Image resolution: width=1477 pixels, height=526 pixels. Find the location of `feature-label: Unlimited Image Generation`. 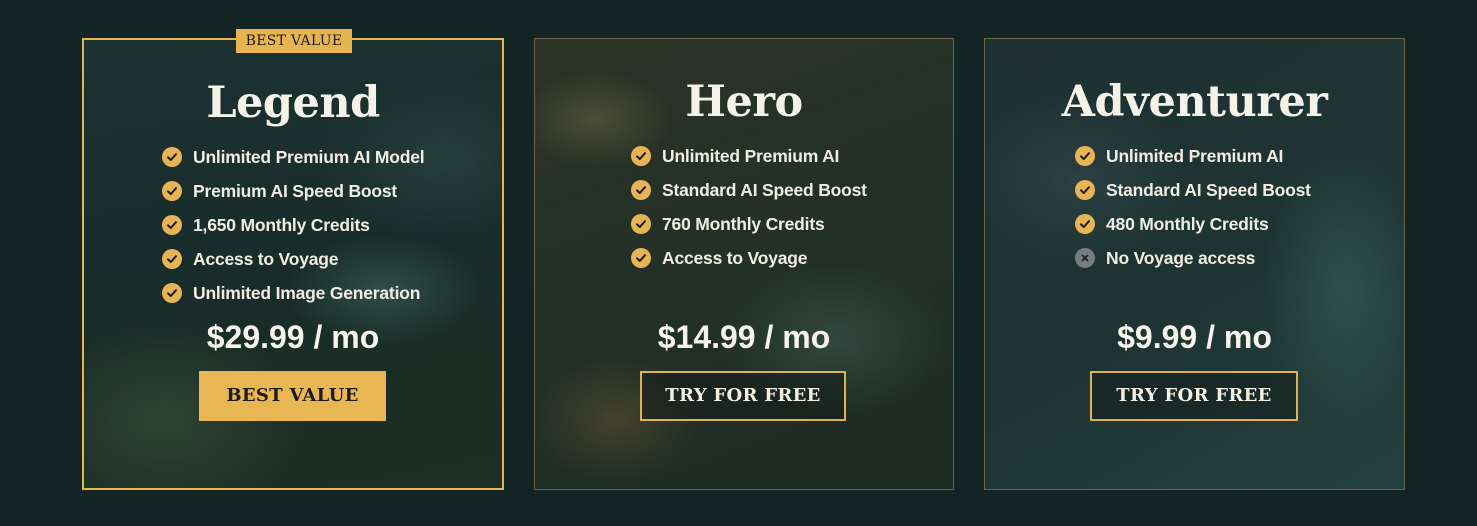

feature-label: Unlimited Image Generation is located at coordinates (307, 292).